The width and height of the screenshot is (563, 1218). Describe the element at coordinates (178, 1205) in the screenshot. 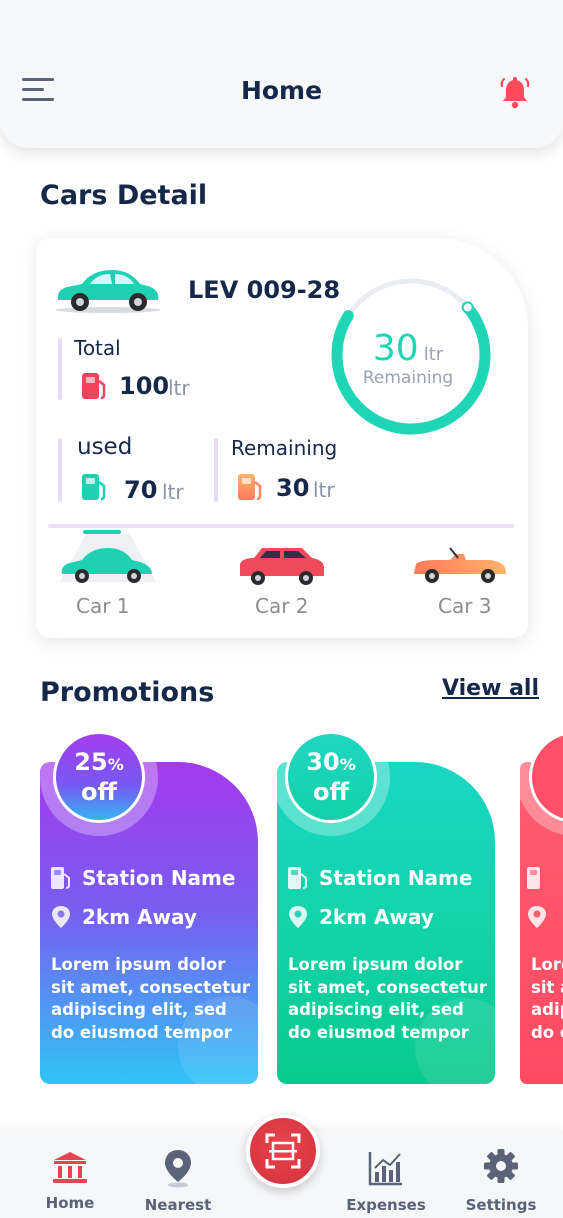

I see `nav-nearest-label: Nearest` at that location.